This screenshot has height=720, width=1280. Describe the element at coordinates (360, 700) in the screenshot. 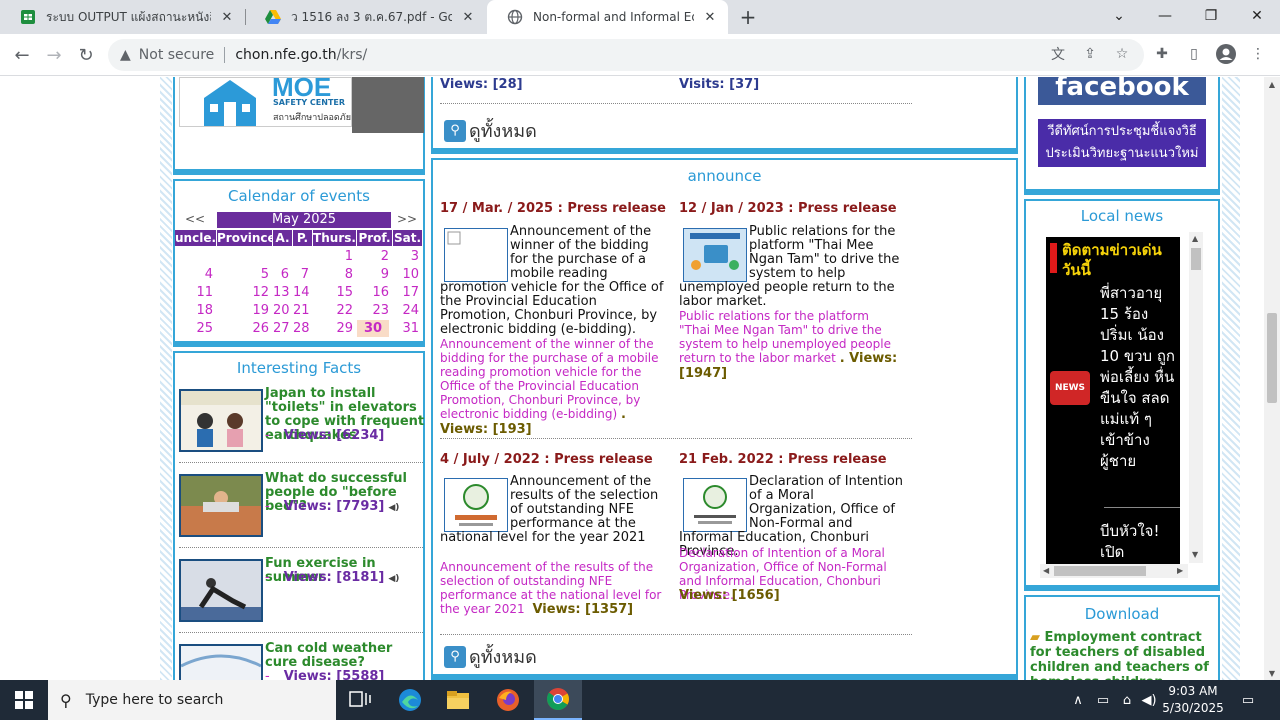

I see `task-view-icon` at that location.